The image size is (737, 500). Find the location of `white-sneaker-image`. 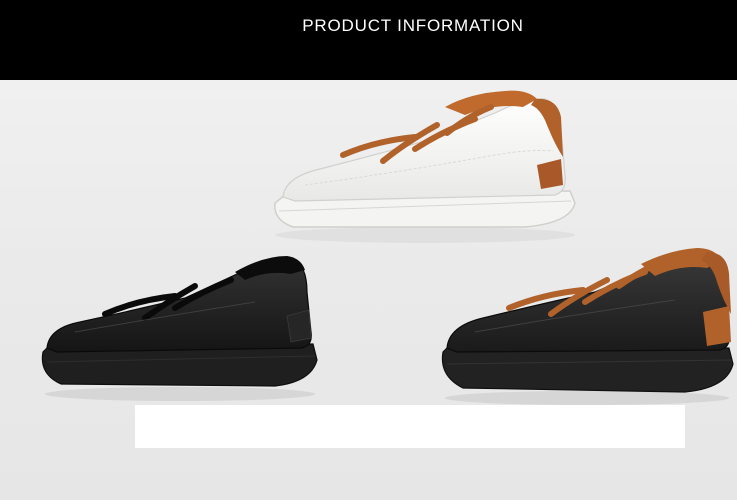

white-sneaker-image is located at coordinates (425, 166).